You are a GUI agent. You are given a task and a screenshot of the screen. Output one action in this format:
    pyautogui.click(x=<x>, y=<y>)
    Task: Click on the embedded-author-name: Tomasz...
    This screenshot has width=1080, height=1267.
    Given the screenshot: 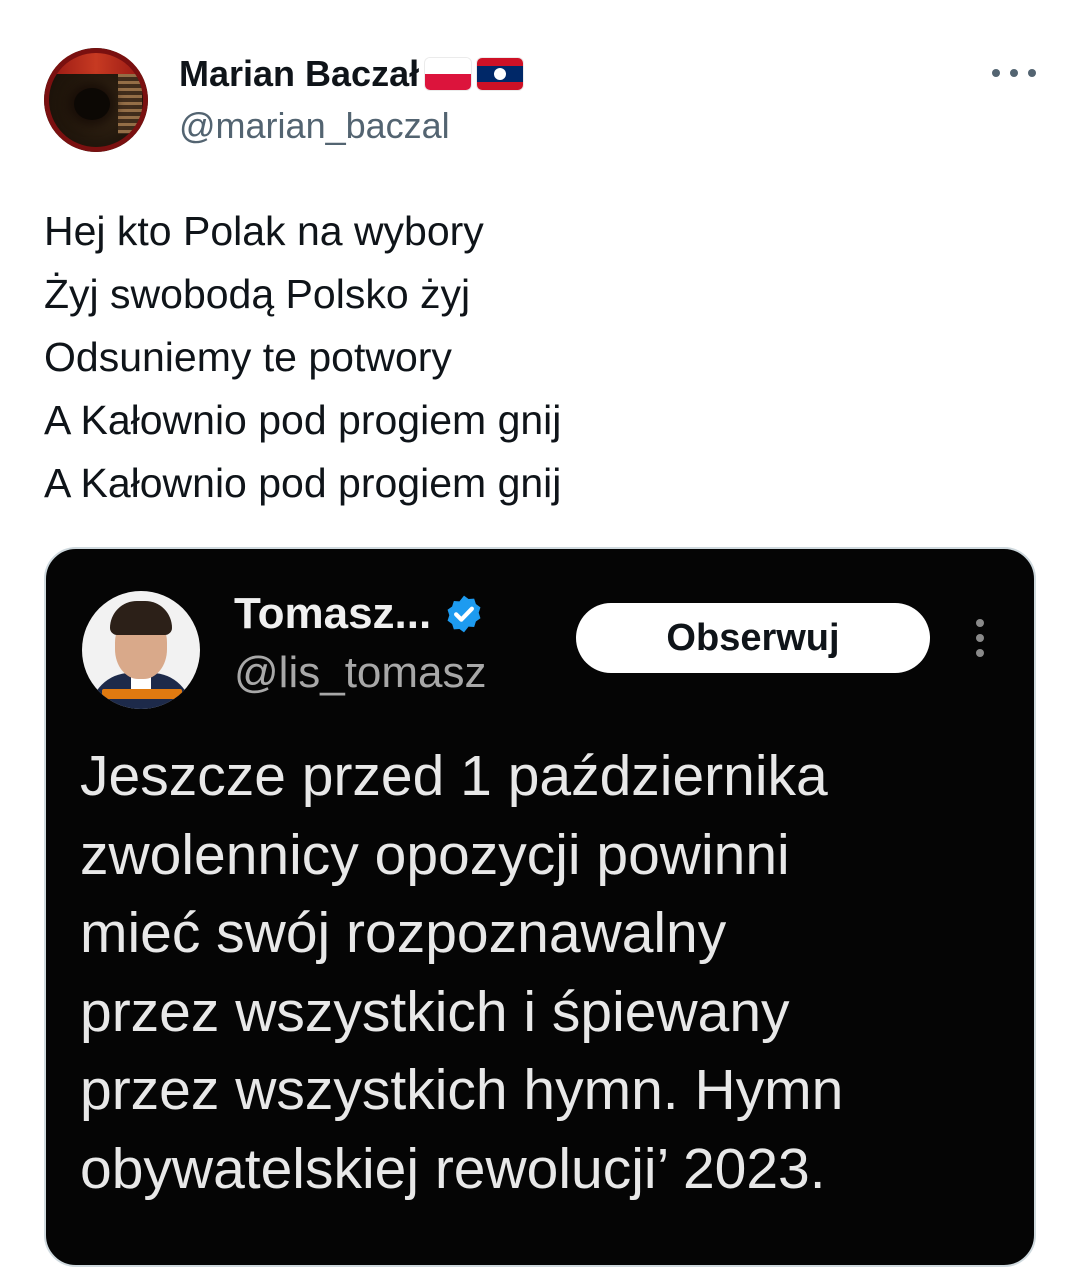 What is the action you would take?
    pyautogui.click(x=333, y=613)
    